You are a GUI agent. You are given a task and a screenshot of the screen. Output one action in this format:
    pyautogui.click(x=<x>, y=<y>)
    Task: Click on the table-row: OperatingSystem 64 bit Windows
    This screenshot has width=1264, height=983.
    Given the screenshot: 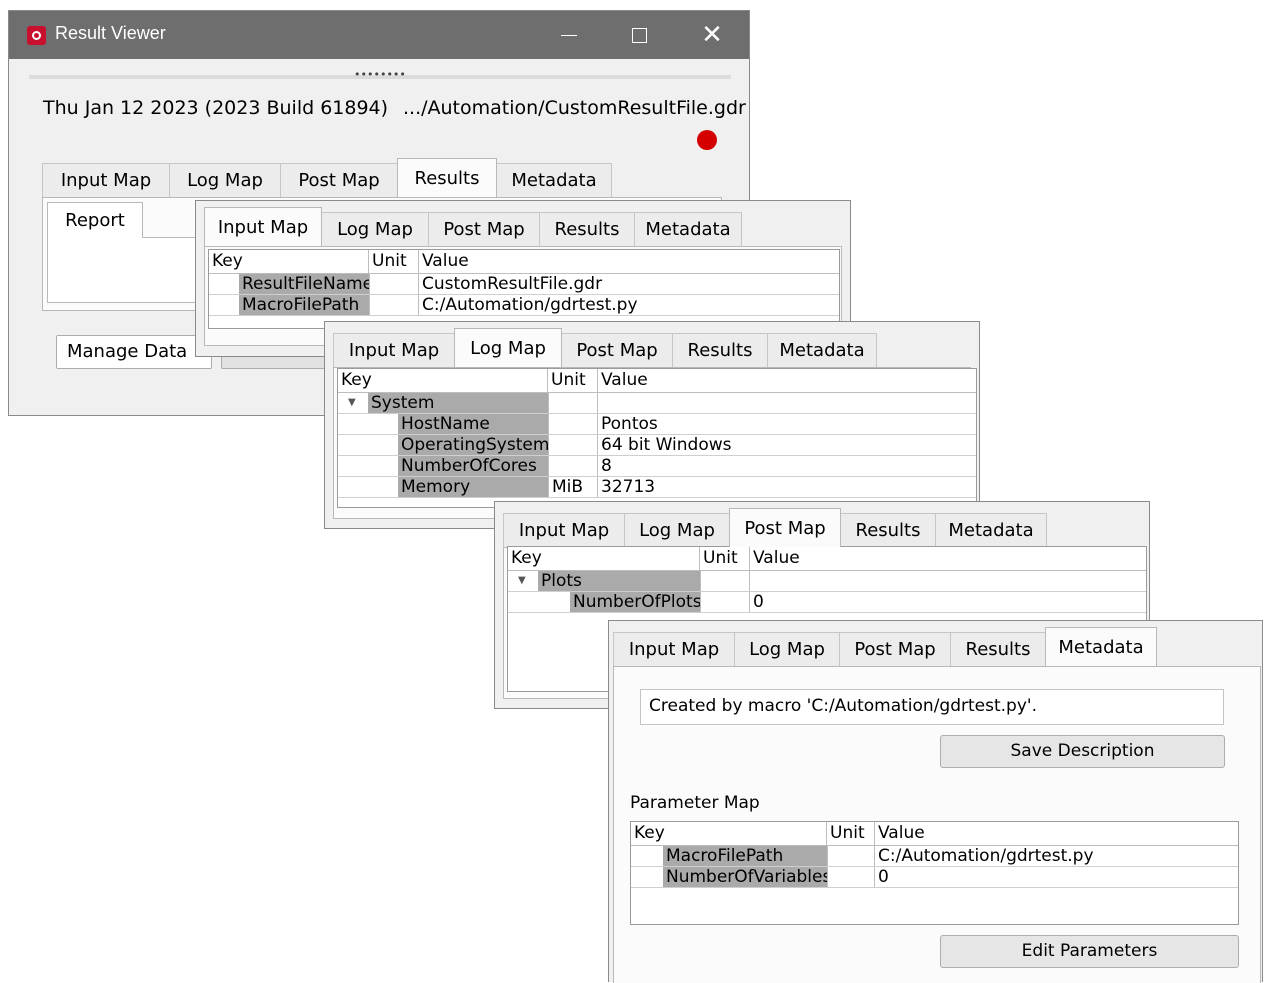 What is the action you would take?
    pyautogui.click(x=657, y=445)
    